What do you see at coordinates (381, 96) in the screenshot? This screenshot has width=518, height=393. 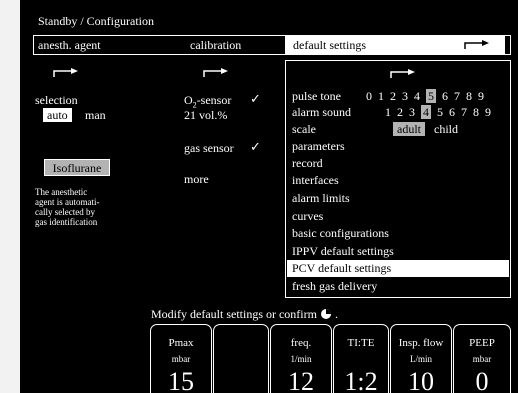 I see `pulse-tone-value: 1` at bounding box center [381, 96].